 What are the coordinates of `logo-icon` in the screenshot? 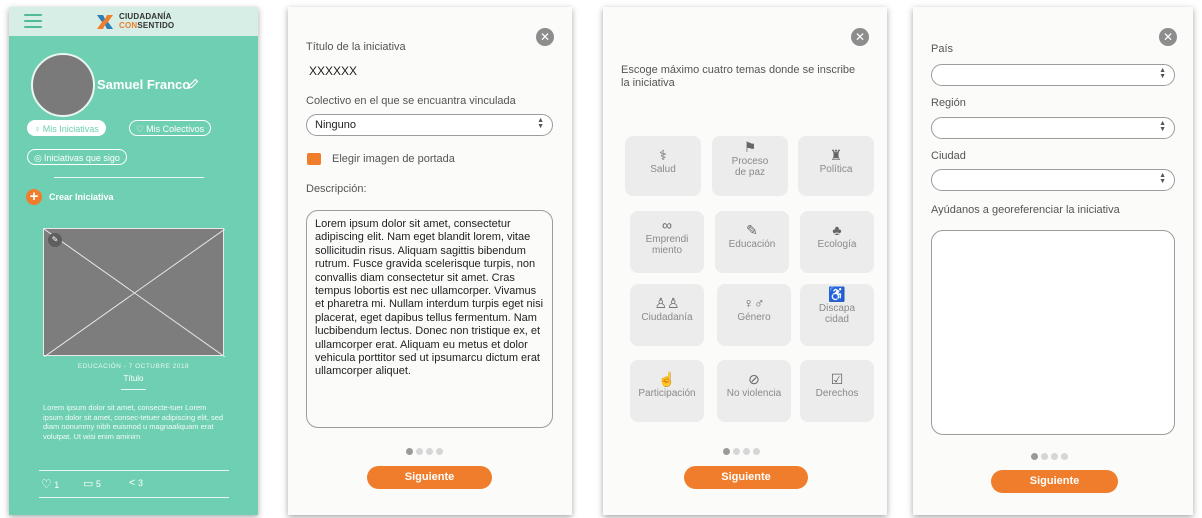 It's located at (105, 22).